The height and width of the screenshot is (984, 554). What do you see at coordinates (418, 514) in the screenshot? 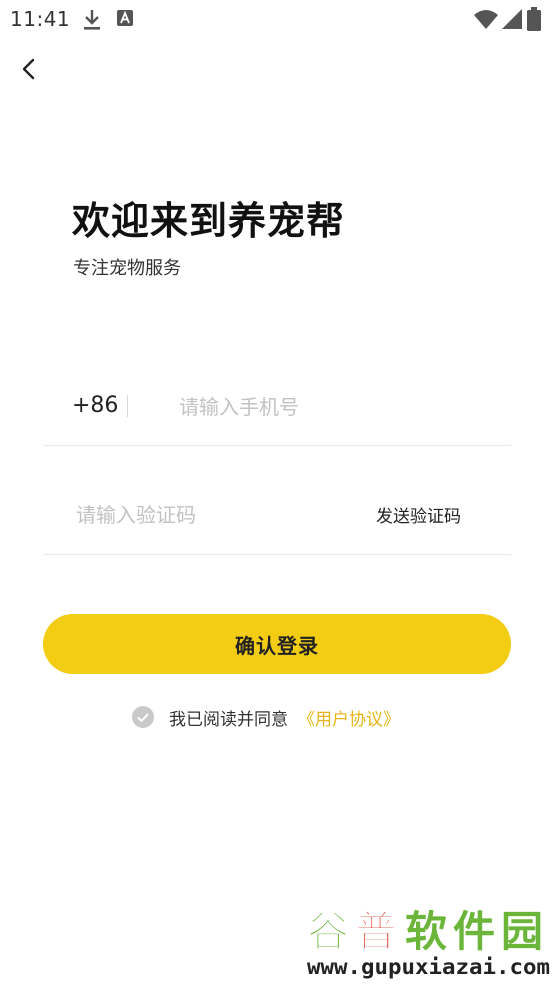
I see `send-code-button: 发送验证码` at bounding box center [418, 514].